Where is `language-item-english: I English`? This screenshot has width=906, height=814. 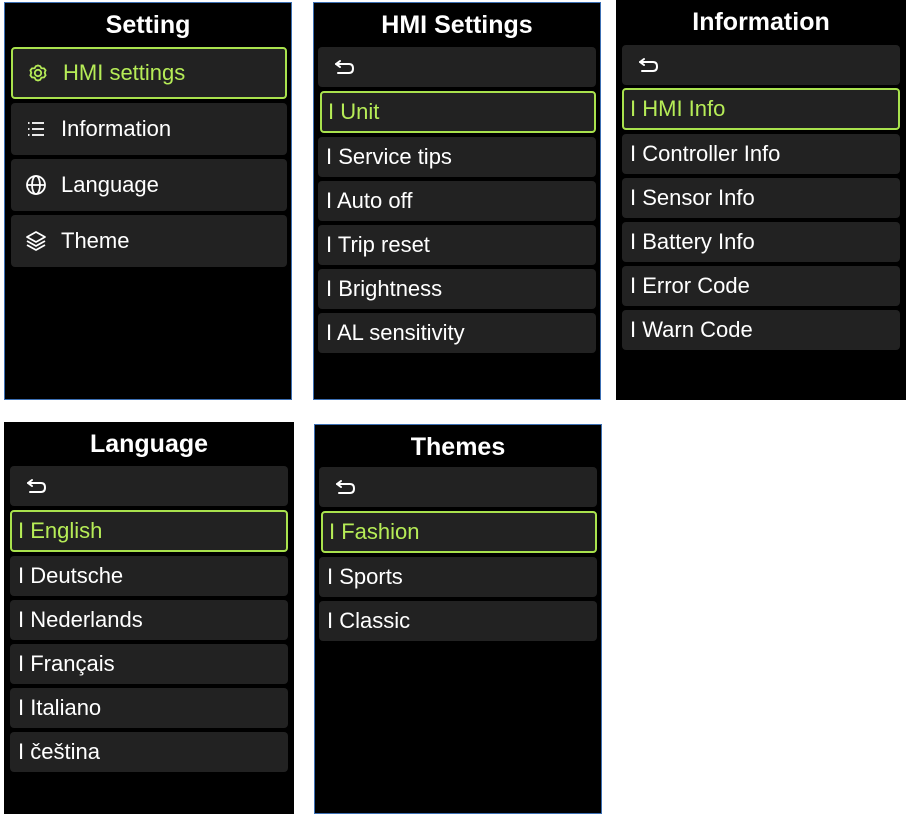 language-item-english: I English is located at coordinates (149, 531).